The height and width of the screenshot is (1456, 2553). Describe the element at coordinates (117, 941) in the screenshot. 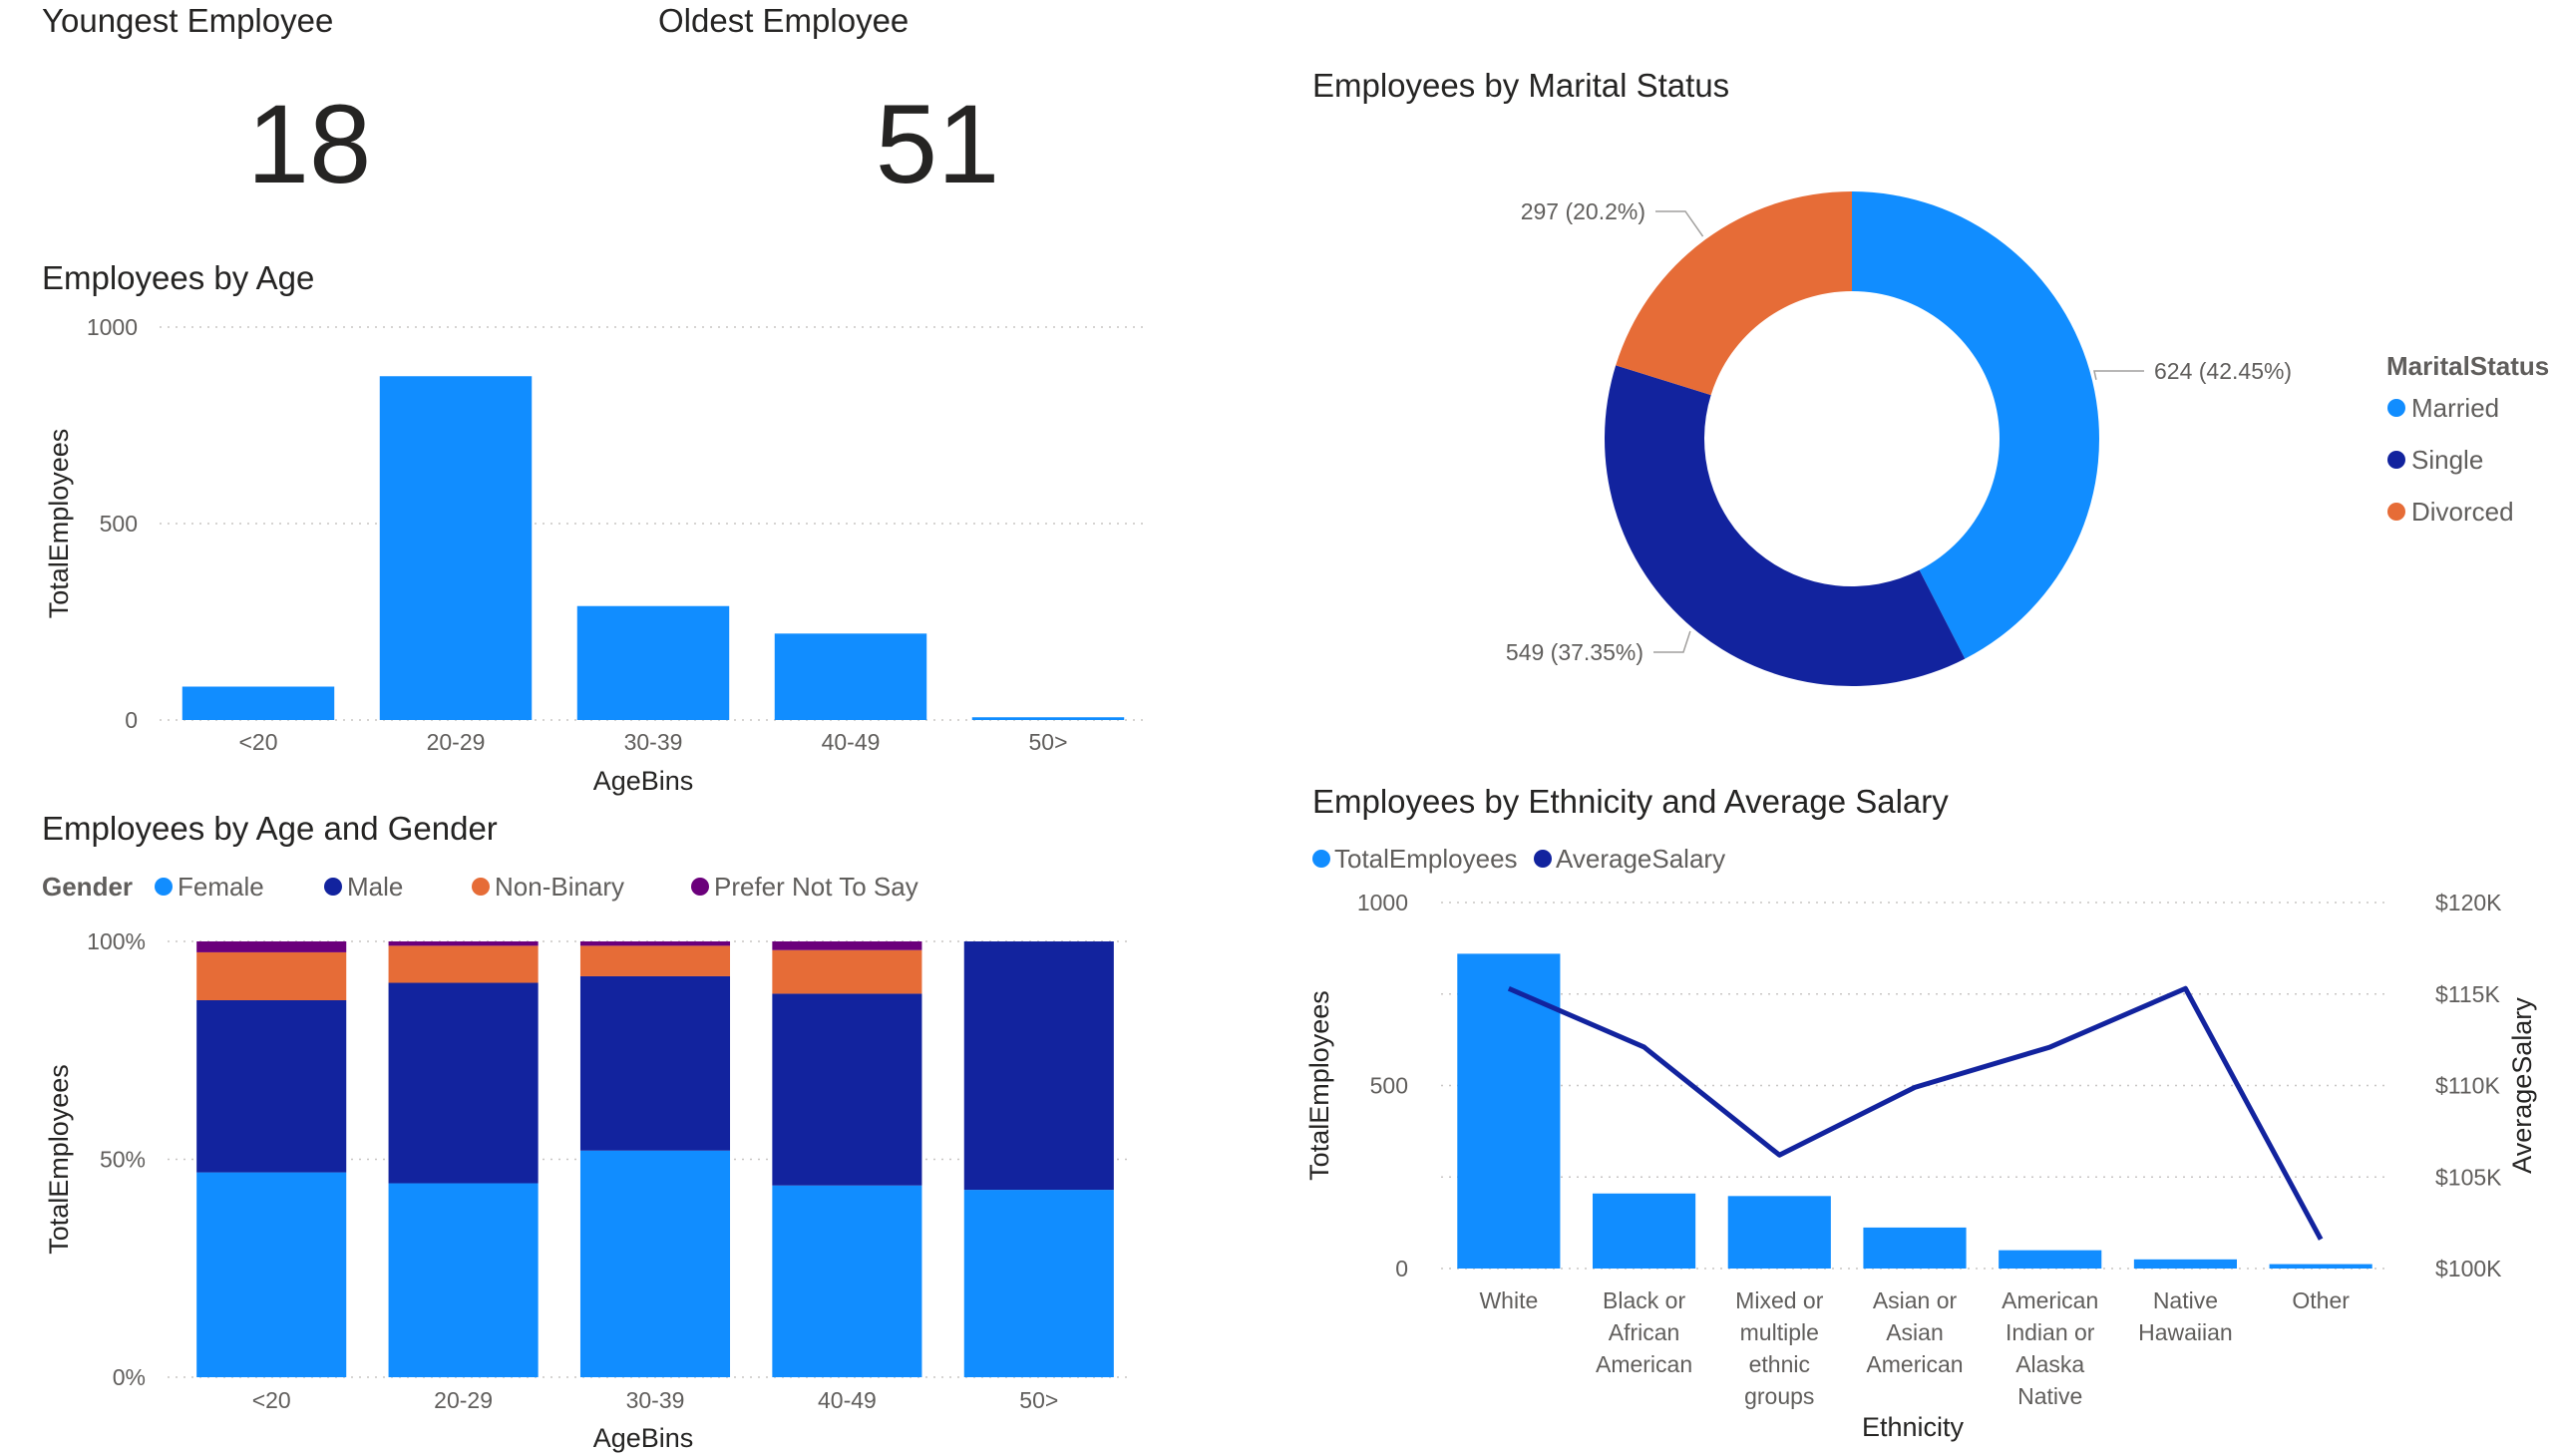

I see `y-tick-label: 100%` at that location.